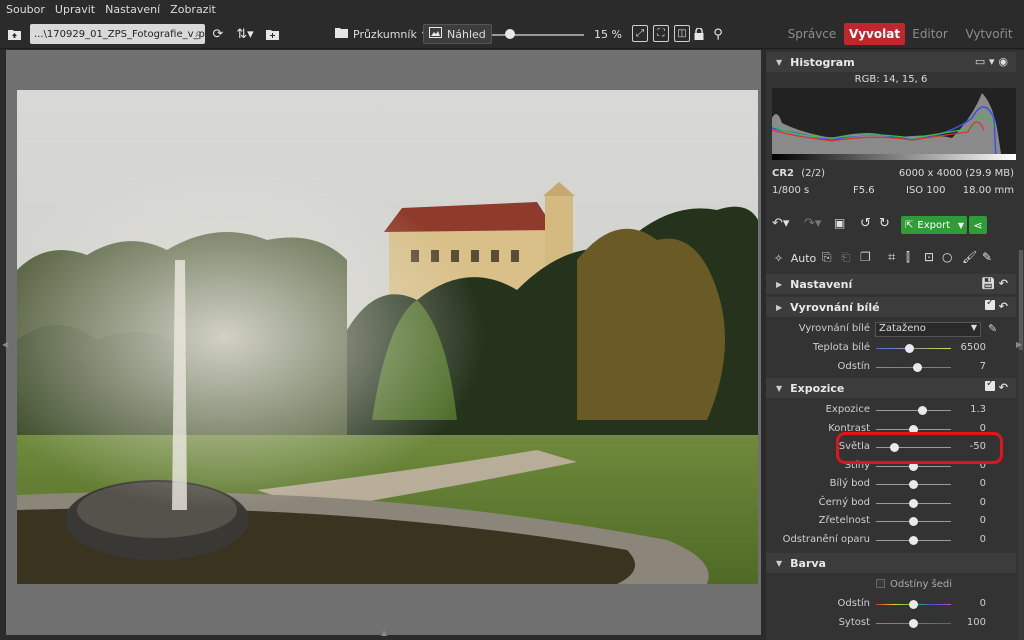  Describe the element at coordinates (913, 410) in the screenshot. I see `slider-track` at that location.